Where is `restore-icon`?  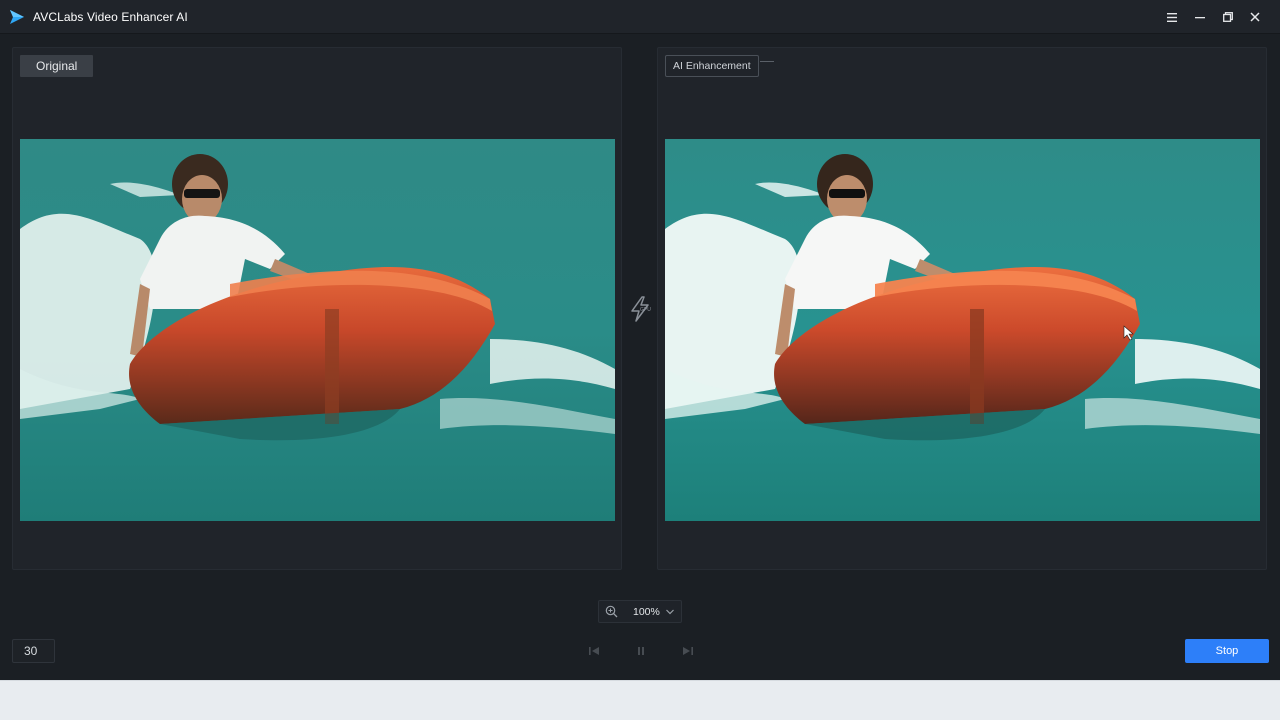
restore-icon is located at coordinates (1228, 17).